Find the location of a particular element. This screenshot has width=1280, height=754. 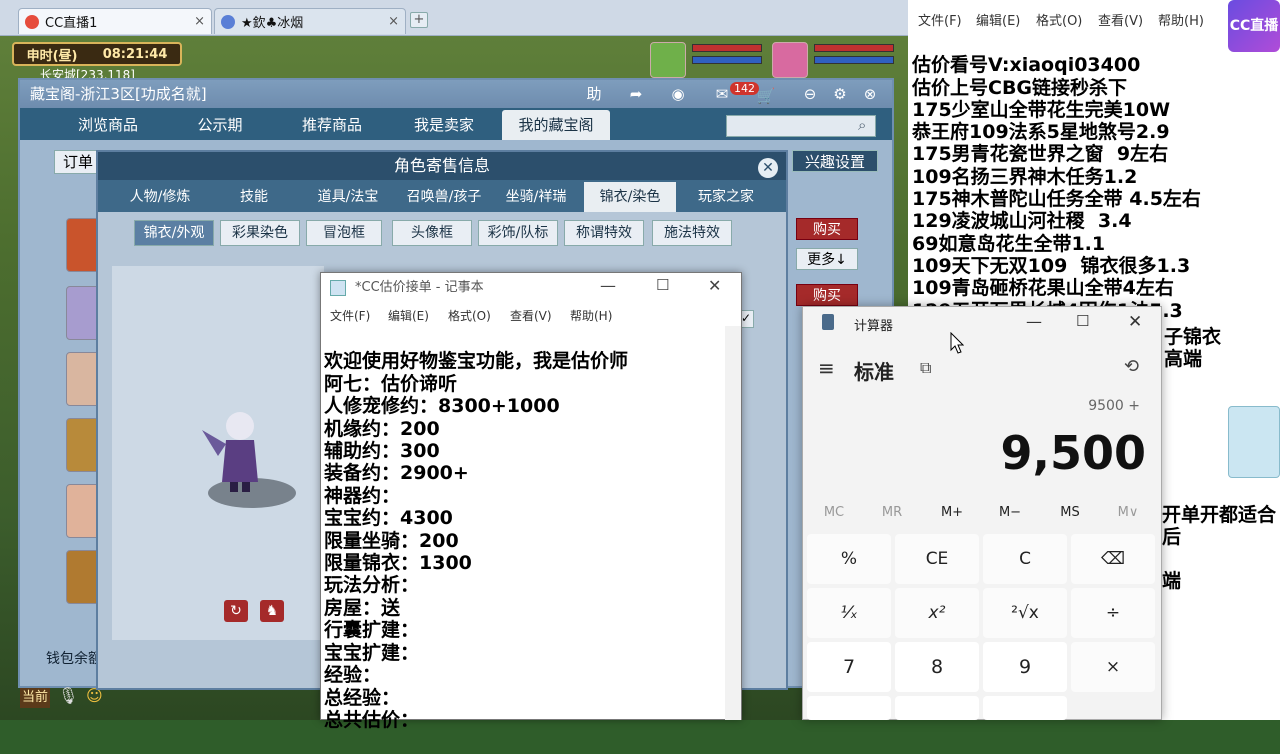

tab-skills: 技能 is located at coordinates (254, 197).